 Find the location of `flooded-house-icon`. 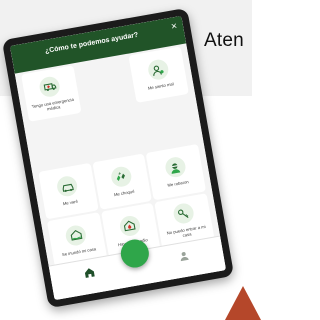

flooded-house-icon is located at coordinates (76, 235).